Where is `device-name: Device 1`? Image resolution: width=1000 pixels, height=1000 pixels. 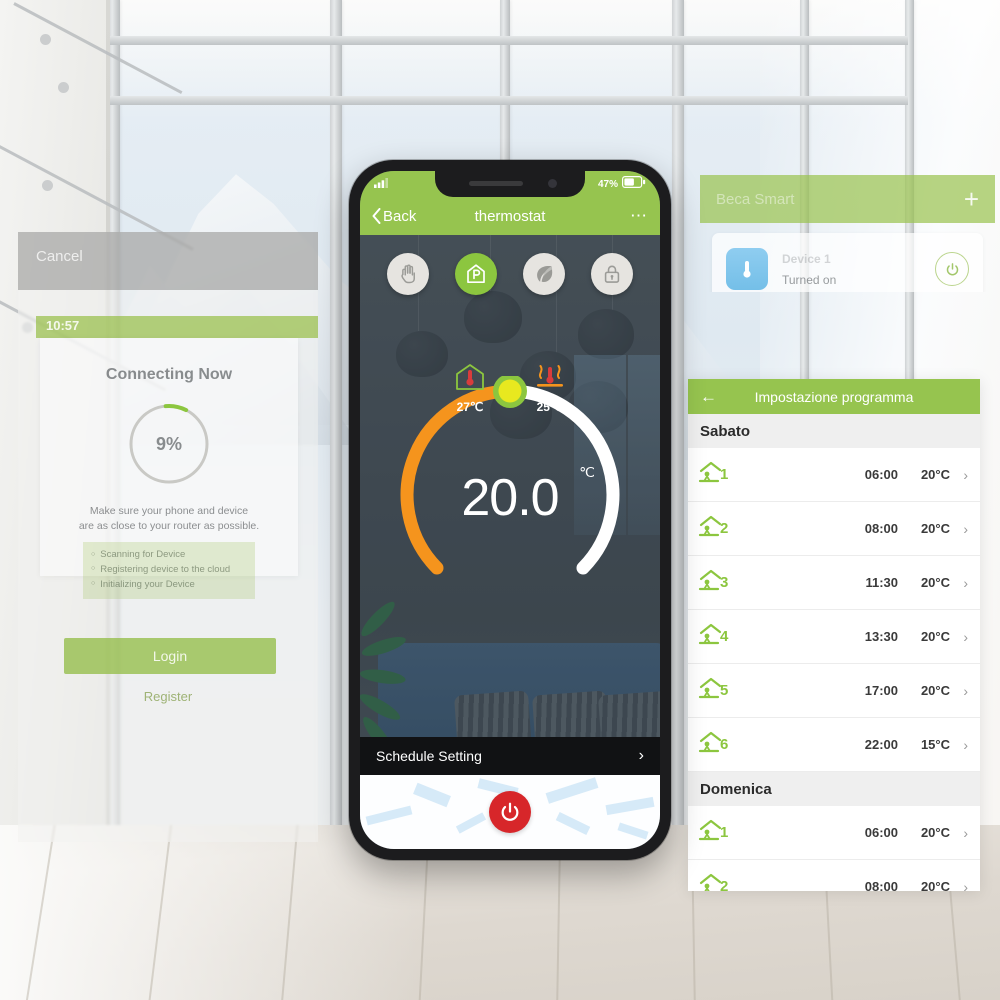 device-name: Device 1 is located at coordinates (806, 258).